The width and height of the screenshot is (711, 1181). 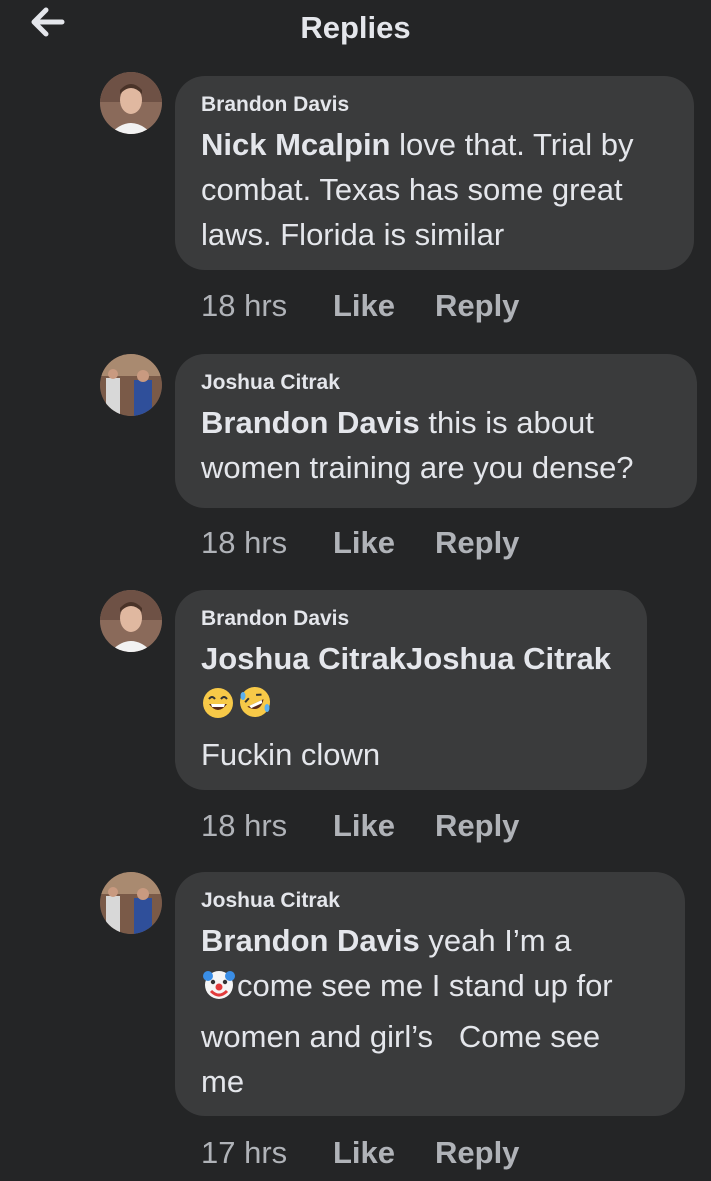 I want to click on page-title: Replies, so click(x=355, y=27).